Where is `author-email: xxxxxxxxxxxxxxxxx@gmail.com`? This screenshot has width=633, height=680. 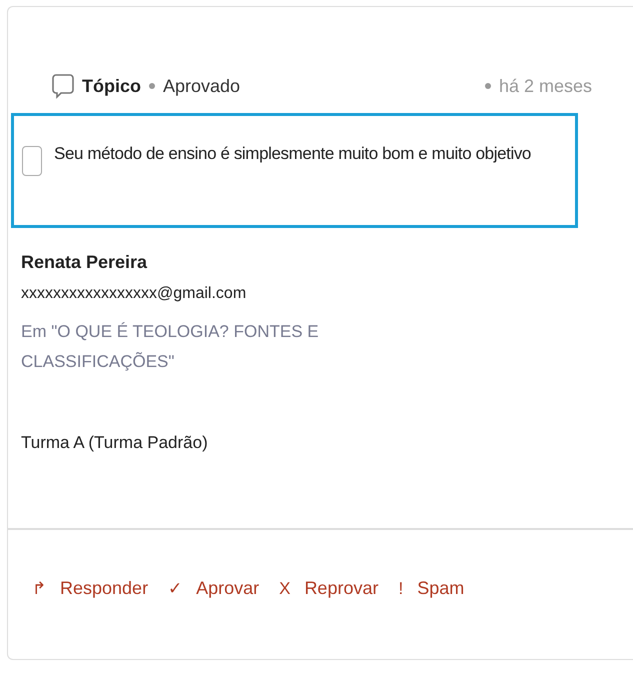 author-email: xxxxxxxxxxxxxxxxx@gmail.com is located at coordinates (134, 294).